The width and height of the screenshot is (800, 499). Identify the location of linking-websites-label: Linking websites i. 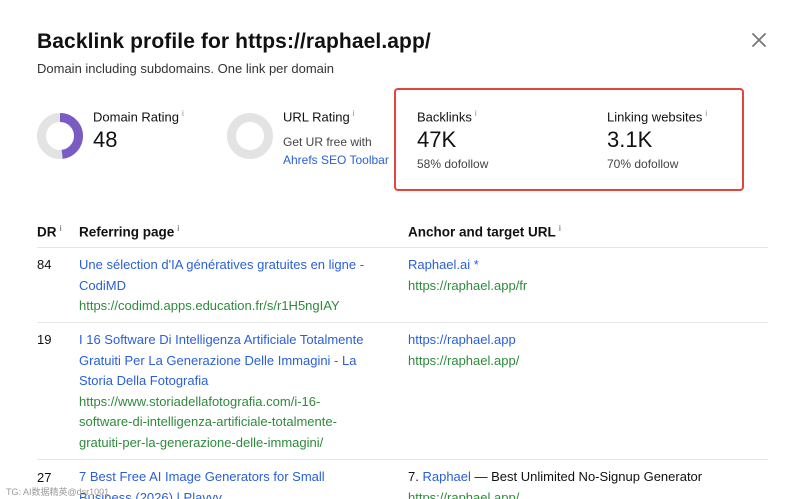
(657, 117).